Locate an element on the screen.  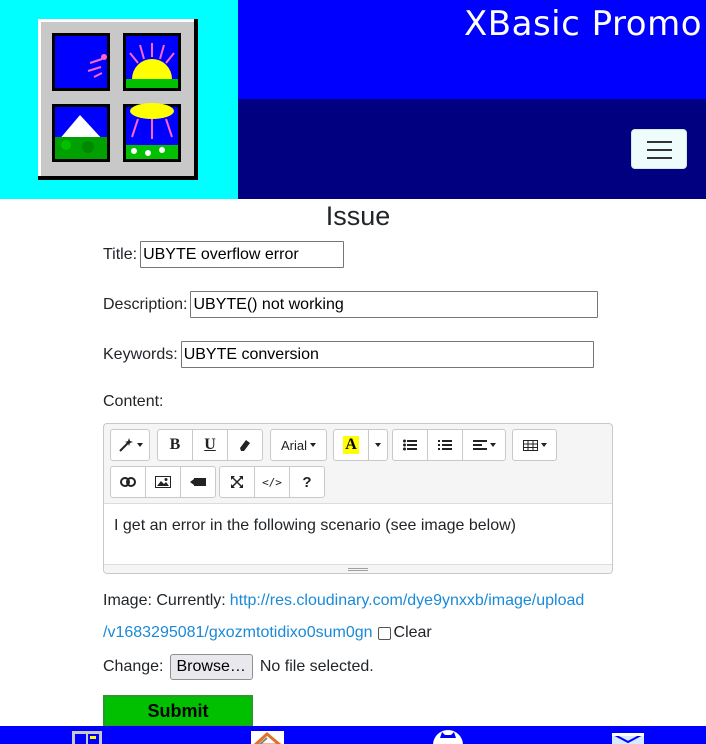
font-name-dropdown: Arial is located at coordinates (298, 445).